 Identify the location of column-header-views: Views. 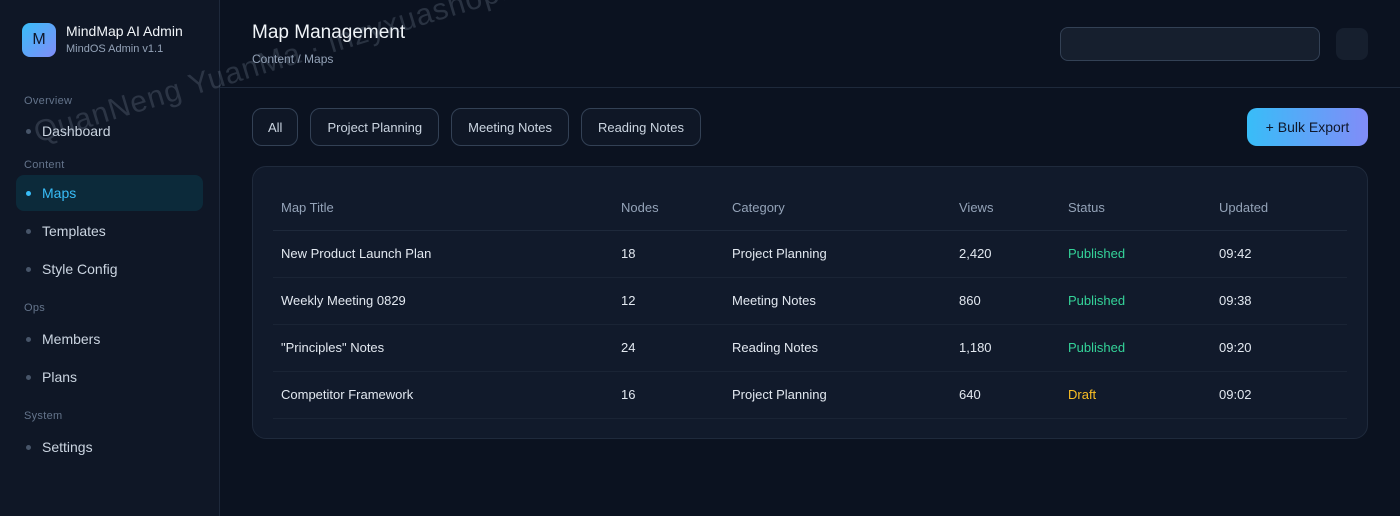
(1005, 208).